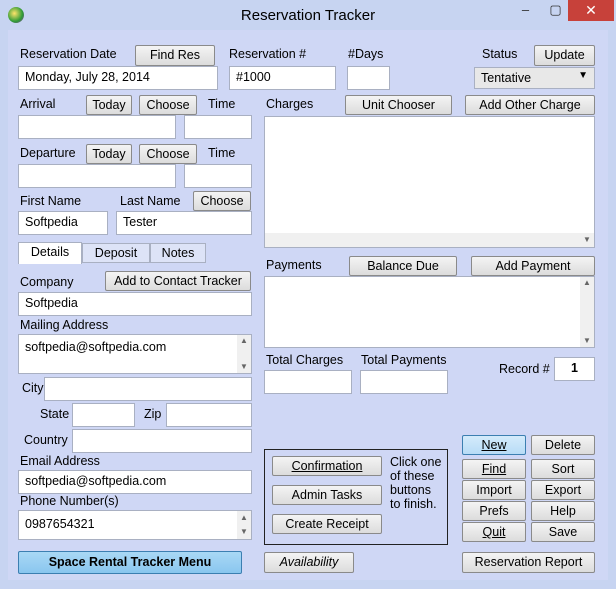 This screenshot has height=589, width=616. Describe the element at coordinates (525, 10) in the screenshot. I see `minimize-button: –` at that location.